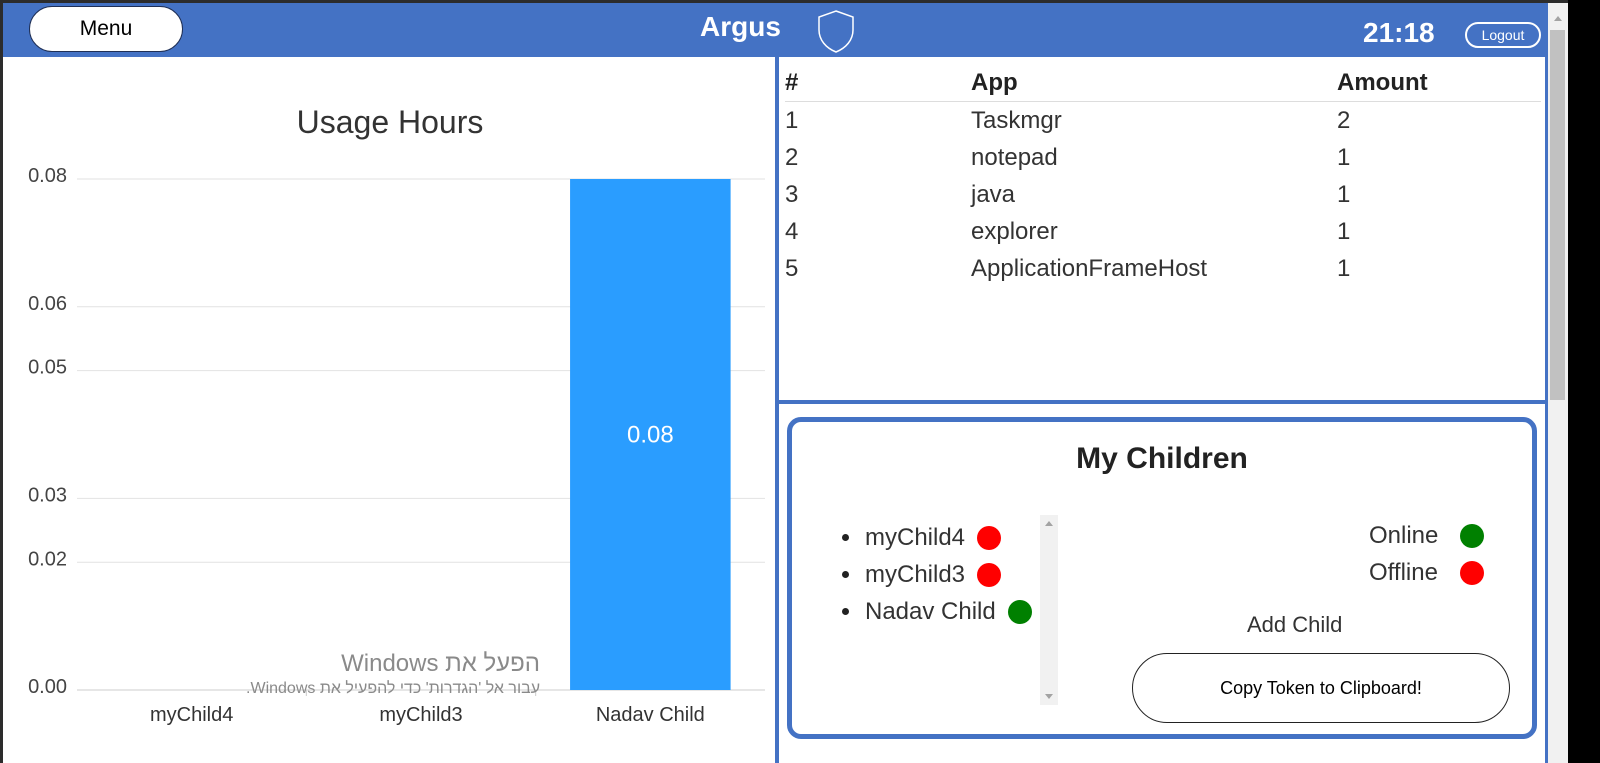 The width and height of the screenshot is (1600, 763). I want to click on row-amount: 2, so click(1344, 120).